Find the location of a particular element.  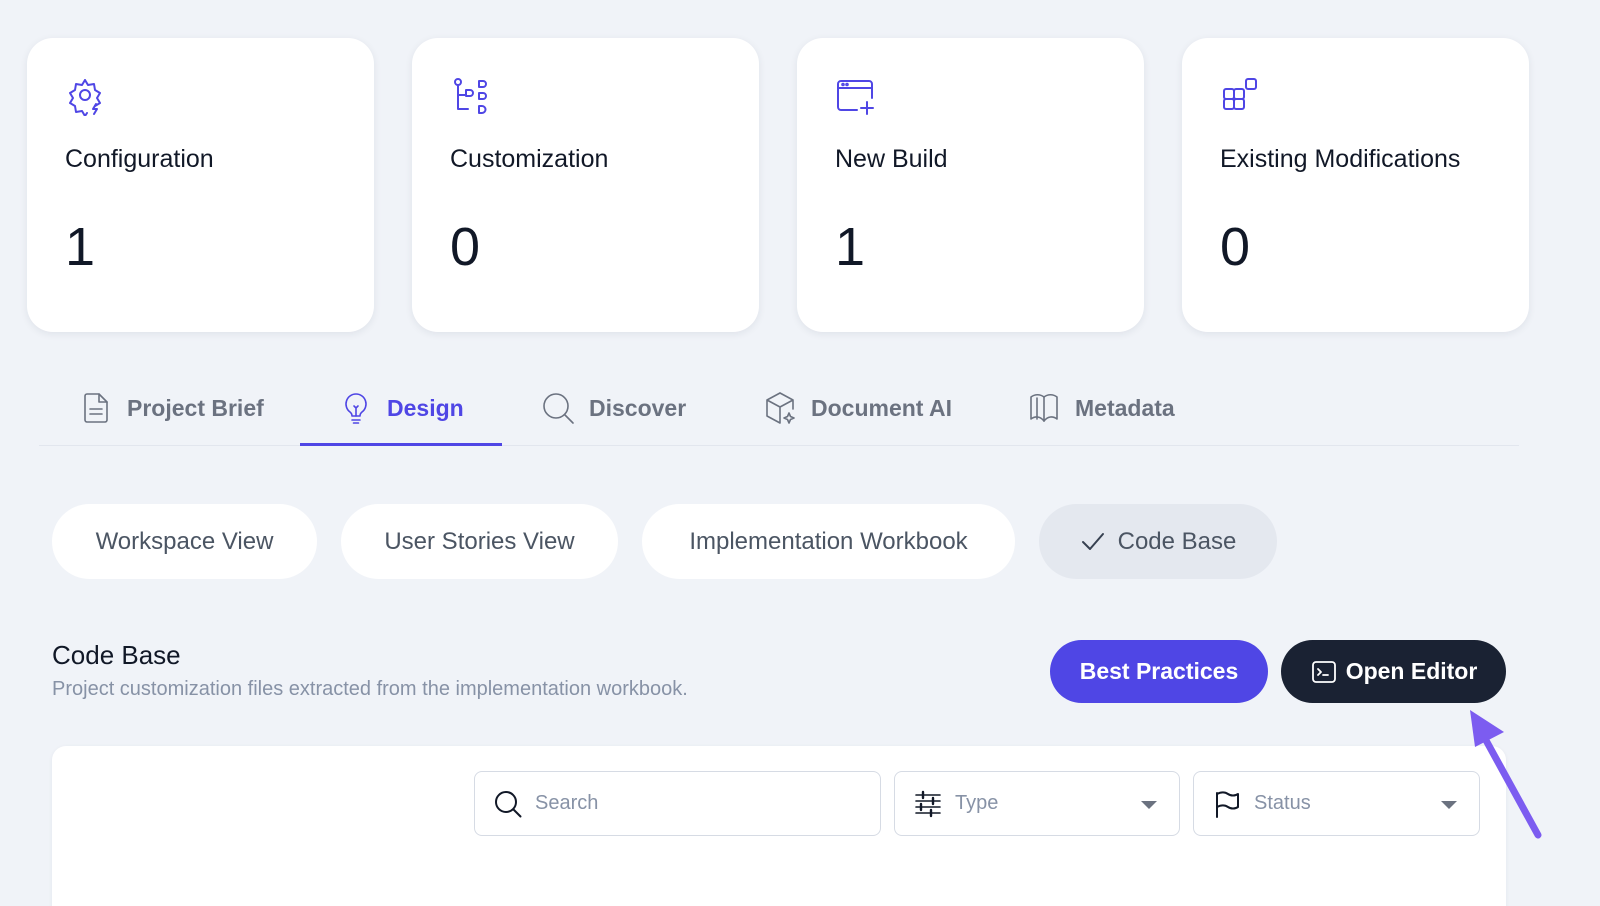

button-label: Open Editor is located at coordinates (1411, 671).